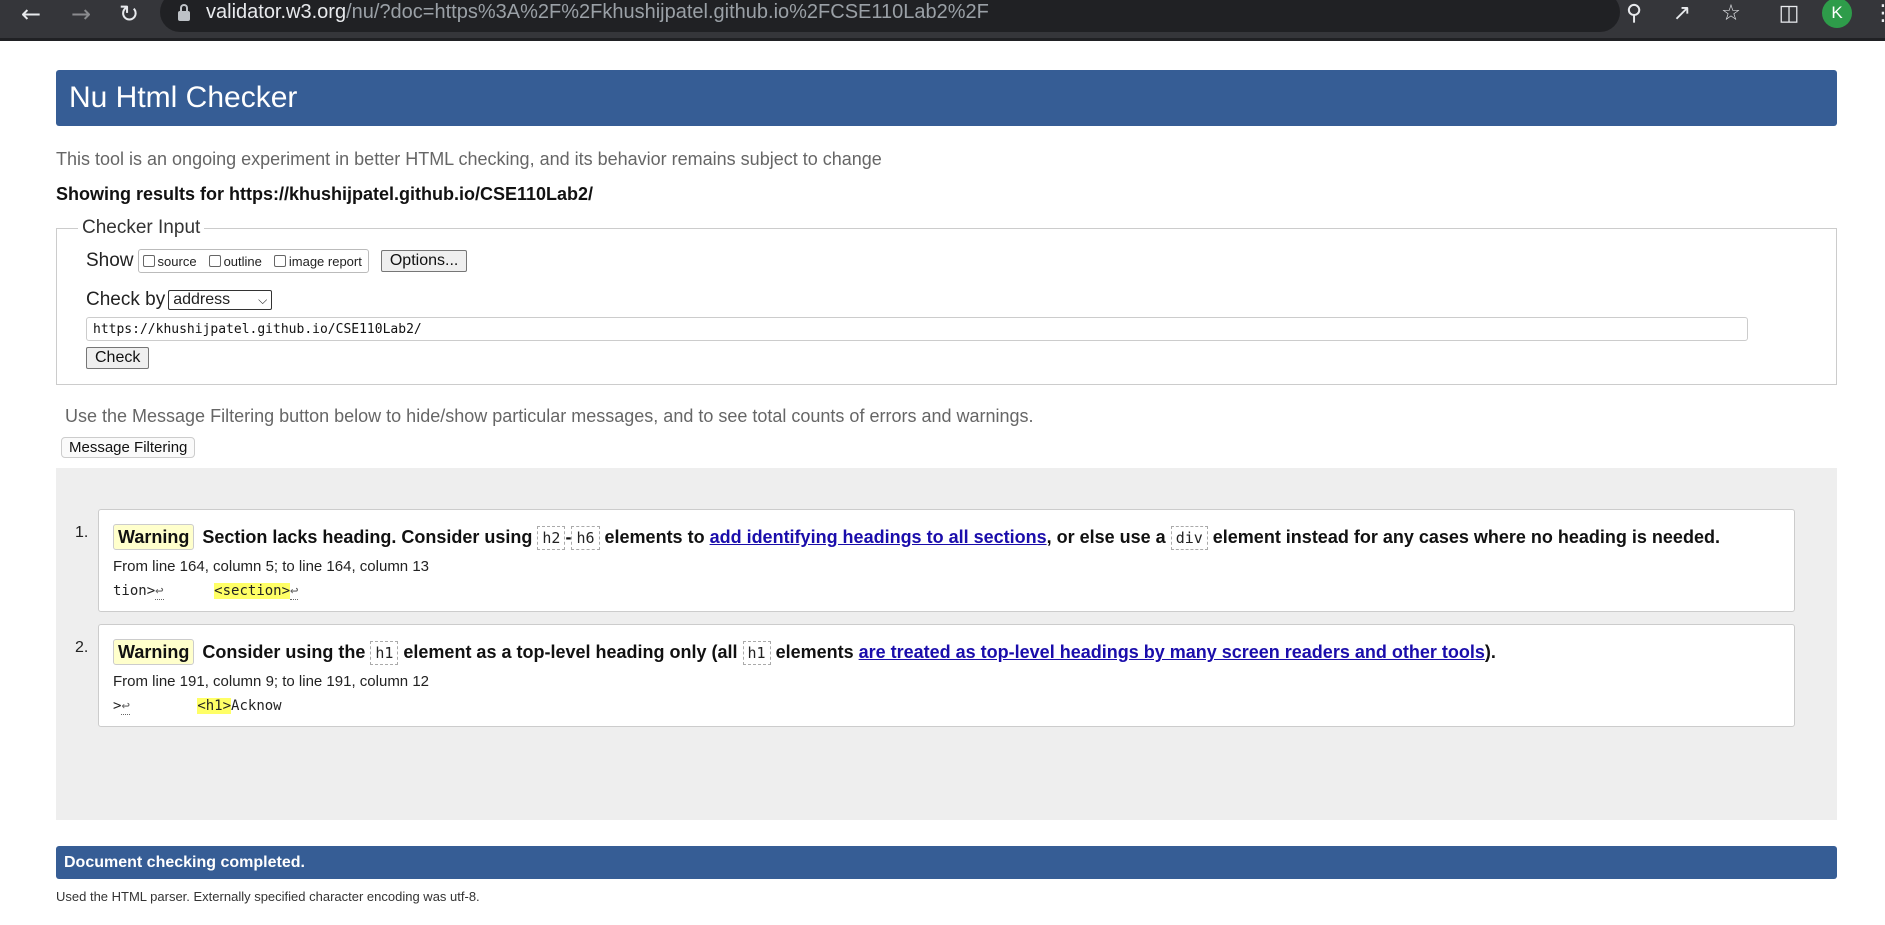 The width and height of the screenshot is (1885, 925). What do you see at coordinates (118, 358) in the screenshot?
I see `check-button: Check` at bounding box center [118, 358].